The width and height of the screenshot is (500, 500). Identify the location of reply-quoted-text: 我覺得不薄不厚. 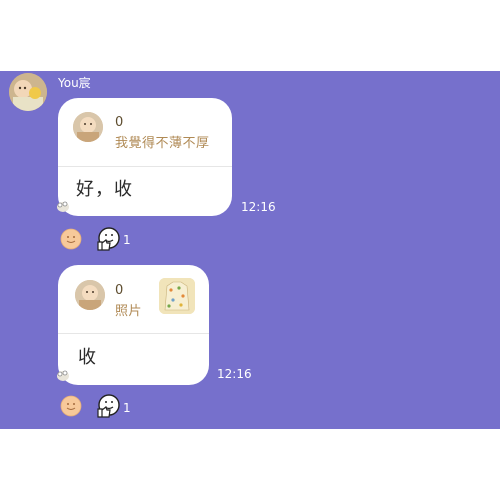
(162, 143).